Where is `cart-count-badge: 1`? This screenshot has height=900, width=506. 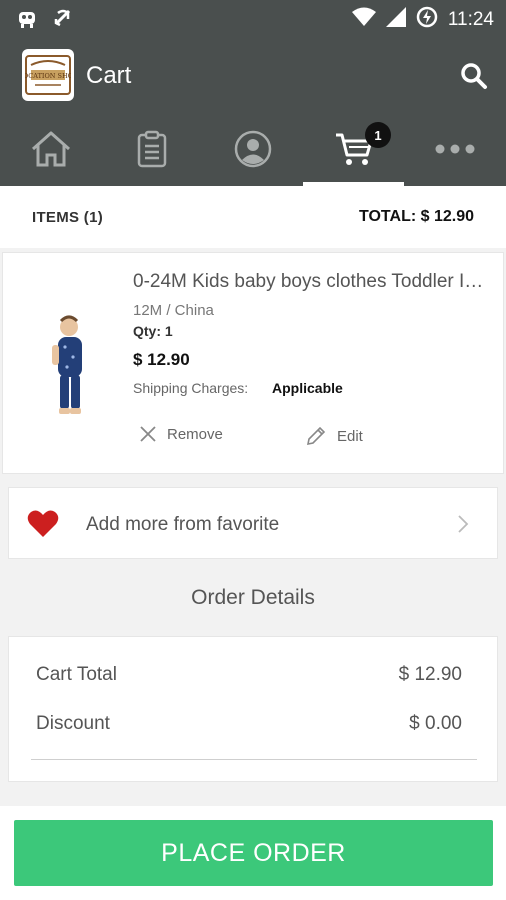
cart-count-badge: 1 is located at coordinates (378, 135).